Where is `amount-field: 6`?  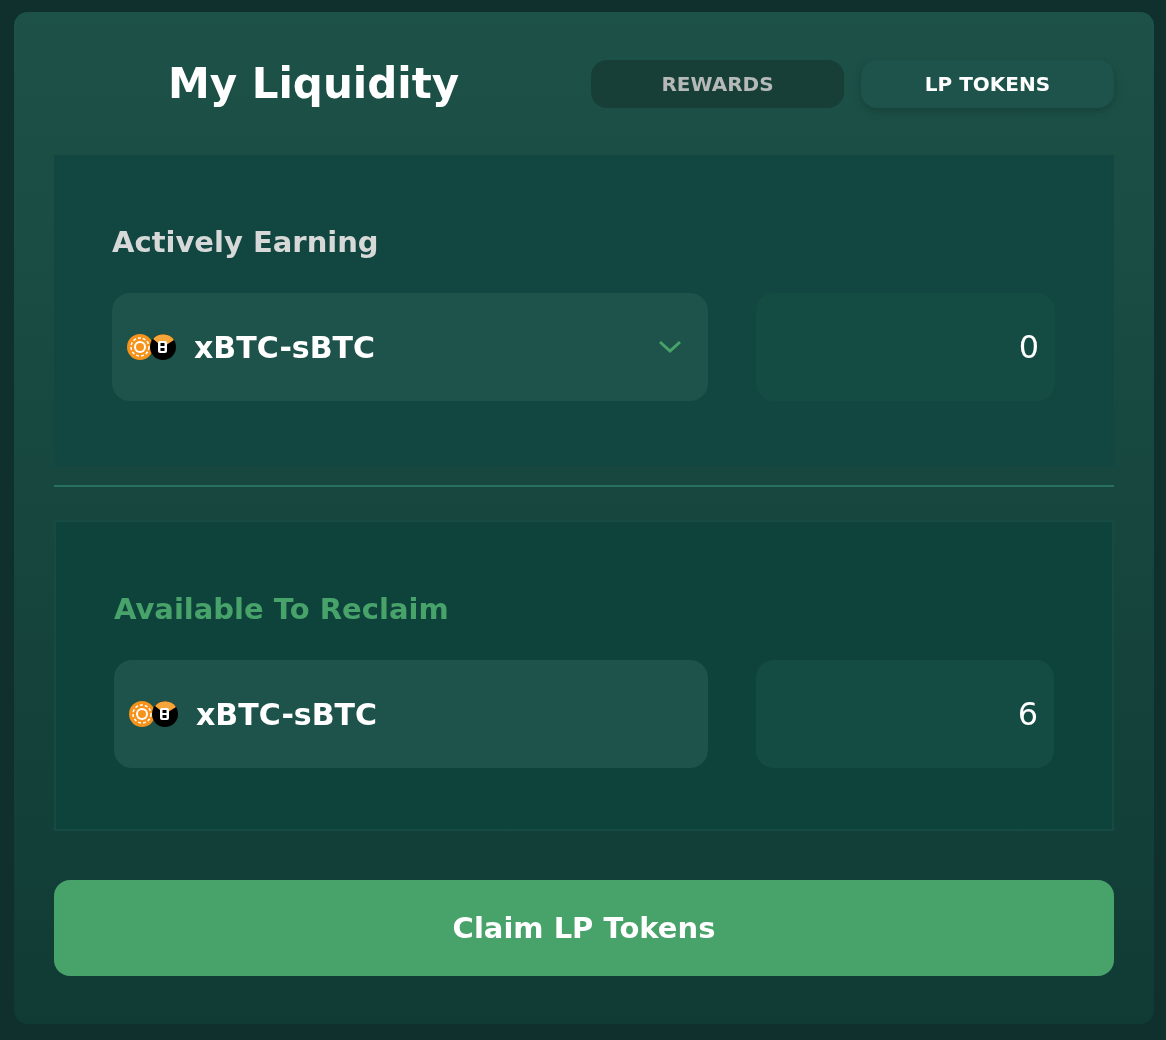
amount-field: 6 is located at coordinates (905, 714).